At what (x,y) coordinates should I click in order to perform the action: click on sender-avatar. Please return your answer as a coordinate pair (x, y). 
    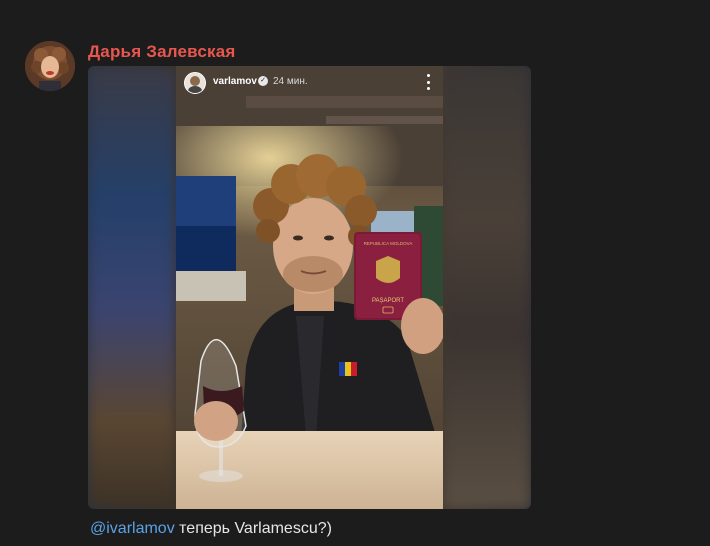
    Looking at the image, I should click on (50, 66).